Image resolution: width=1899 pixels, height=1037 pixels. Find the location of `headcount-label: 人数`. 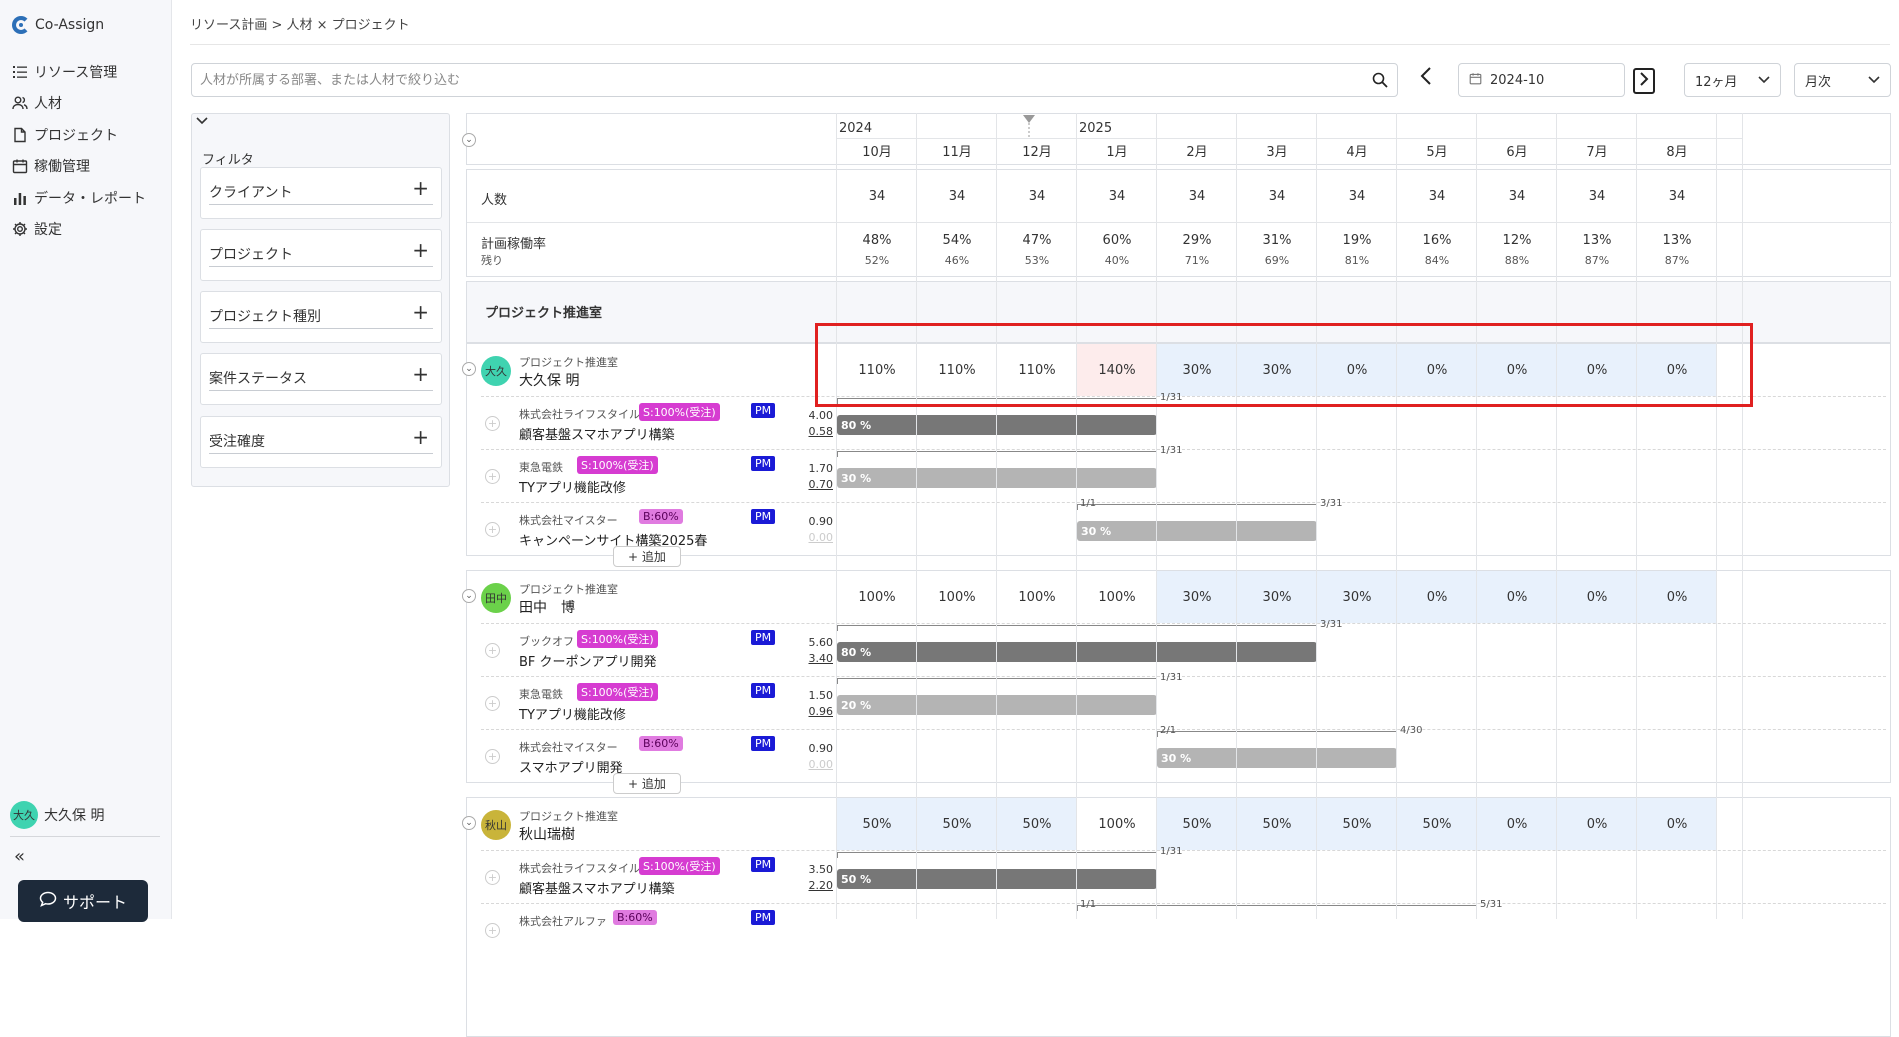

headcount-label: 人数 is located at coordinates (494, 200).